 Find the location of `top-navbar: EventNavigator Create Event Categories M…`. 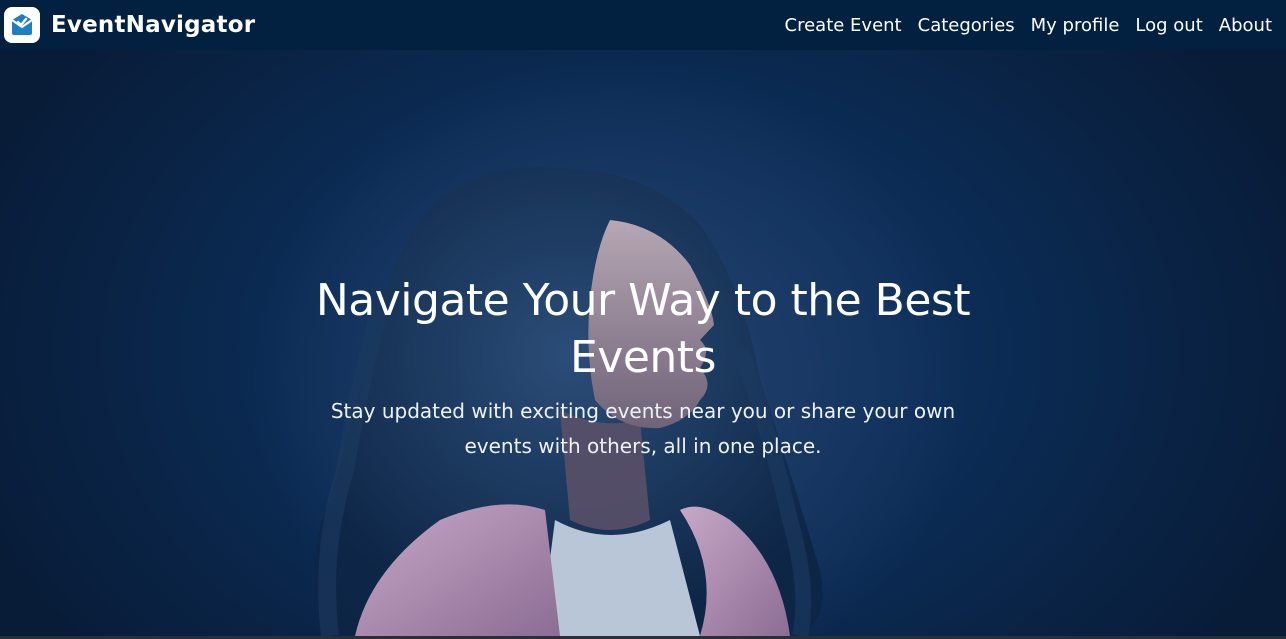

top-navbar: EventNavigator Create Event Categories M… is located at coordinates (643, 25).